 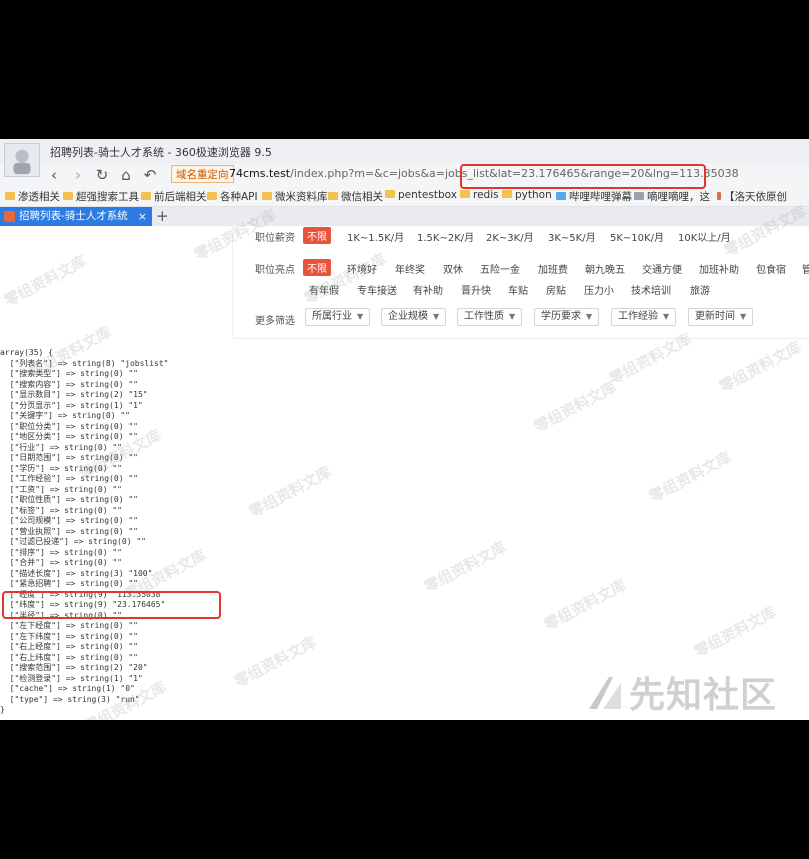 What do you see at coordinates (404, 151) in the screenshot?
I see `title-bar: 招聘列表-骑士人才系统 - 360极速浏览器 9.5` at bounding box center [404, 151].